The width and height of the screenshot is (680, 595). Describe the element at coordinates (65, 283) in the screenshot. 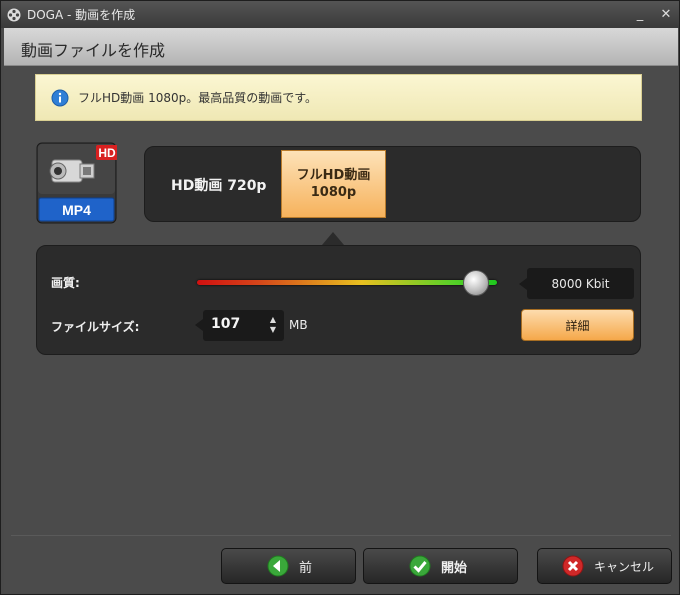

I see `quality-label: 画質:` at that location.